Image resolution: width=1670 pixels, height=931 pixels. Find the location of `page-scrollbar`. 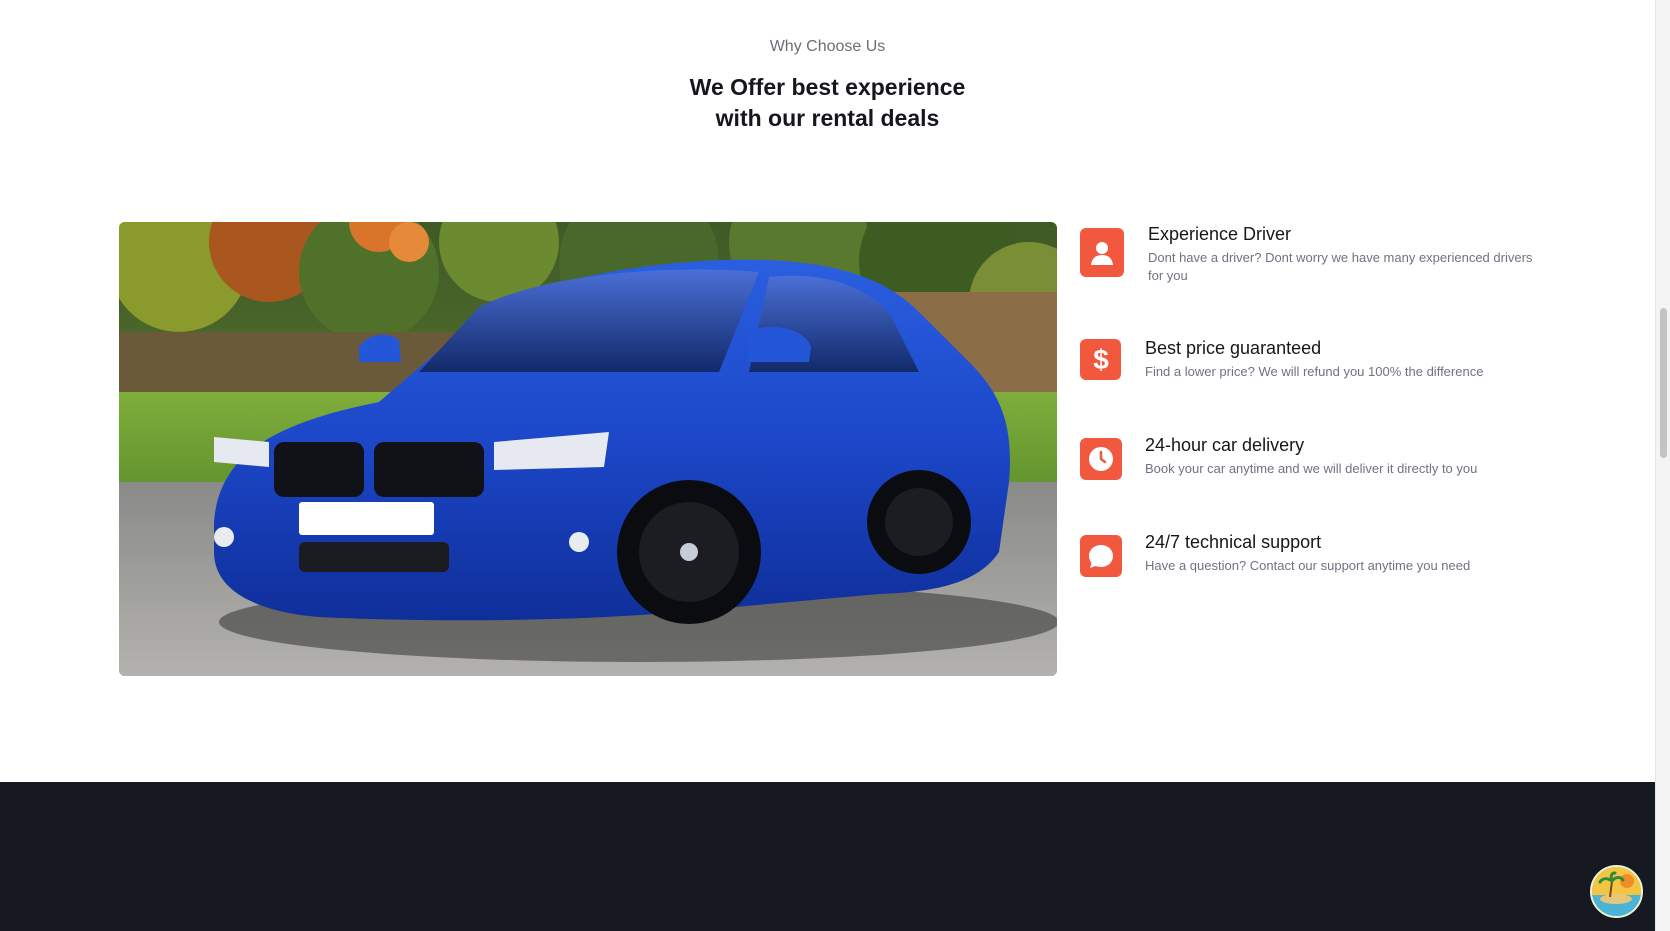

page-scrollbar is located at coordinates (1662, 465).